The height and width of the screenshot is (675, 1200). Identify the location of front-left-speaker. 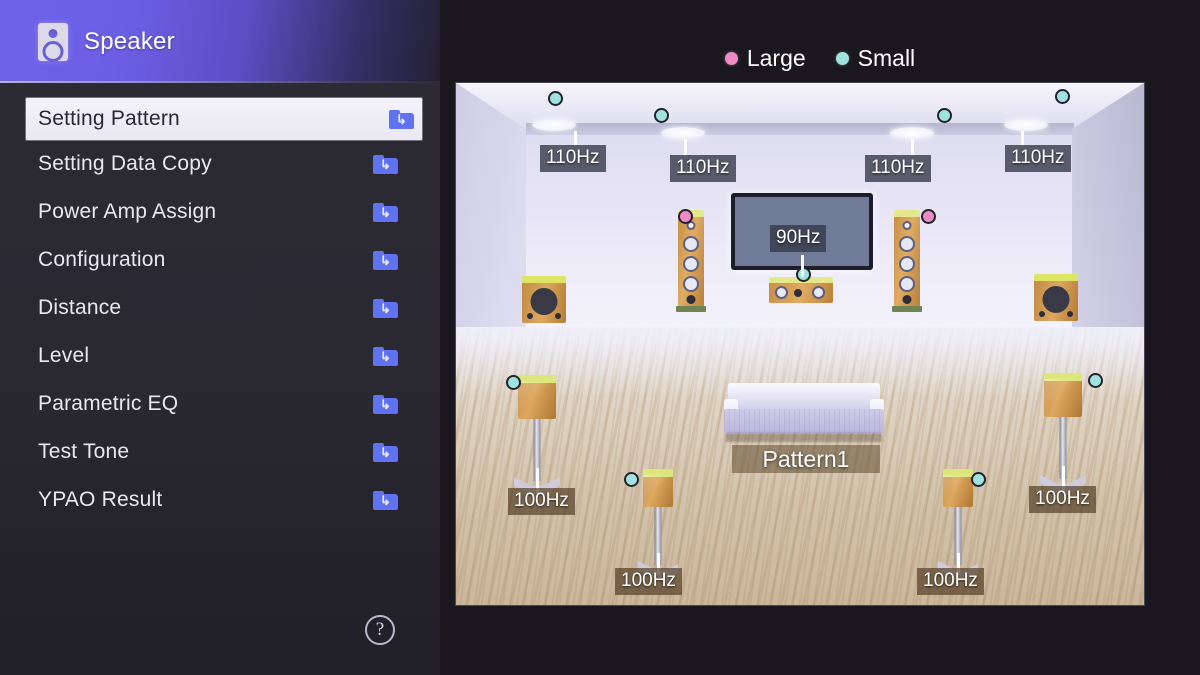
(691, 261).